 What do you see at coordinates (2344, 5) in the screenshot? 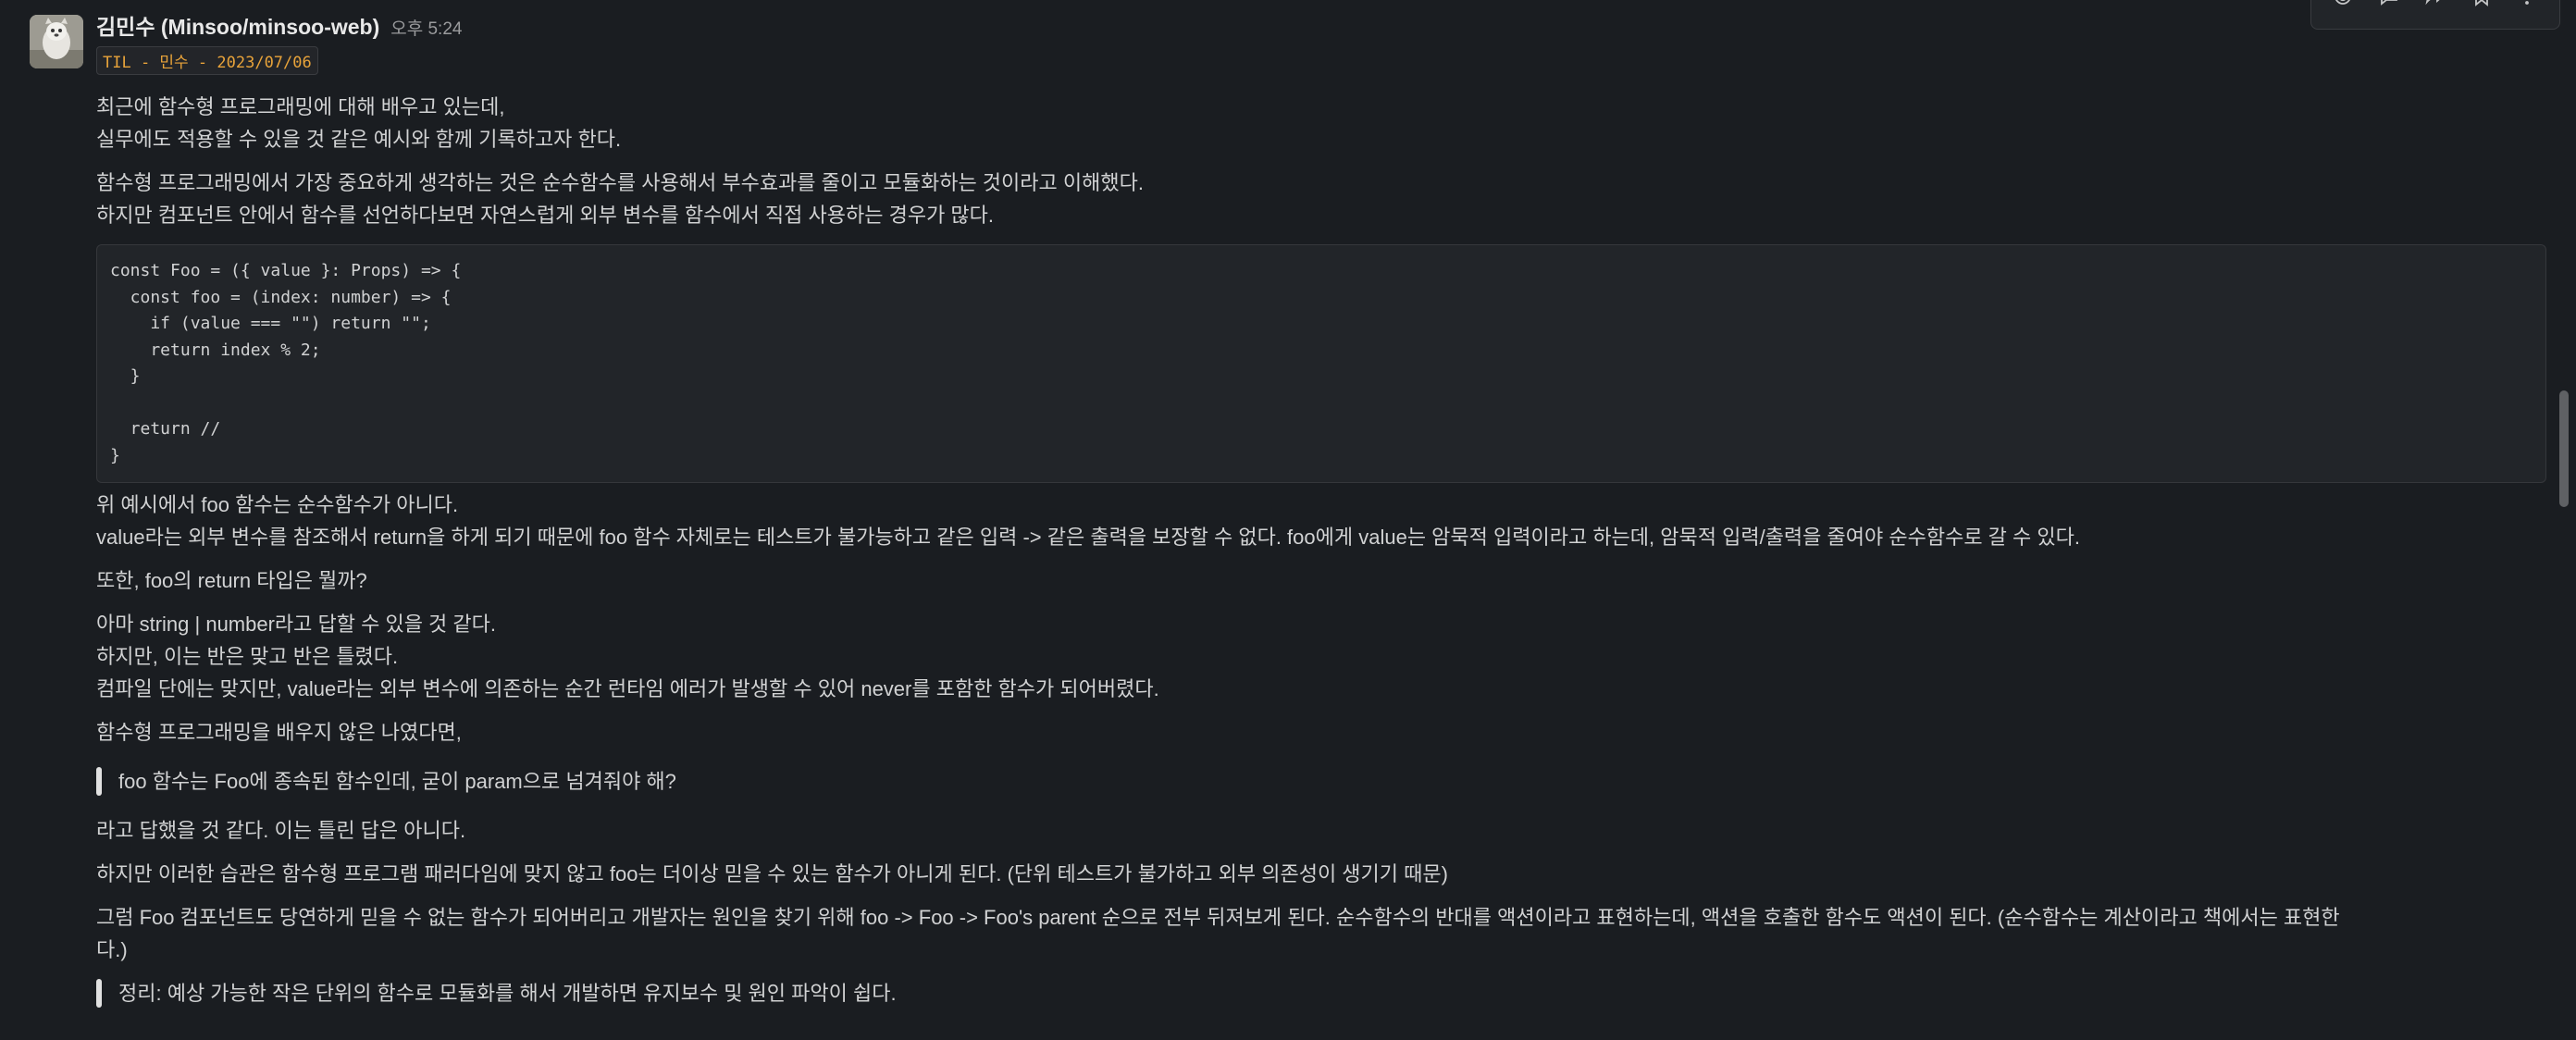
I see `add-reaction-icon` at bounding box center [2344, 5].